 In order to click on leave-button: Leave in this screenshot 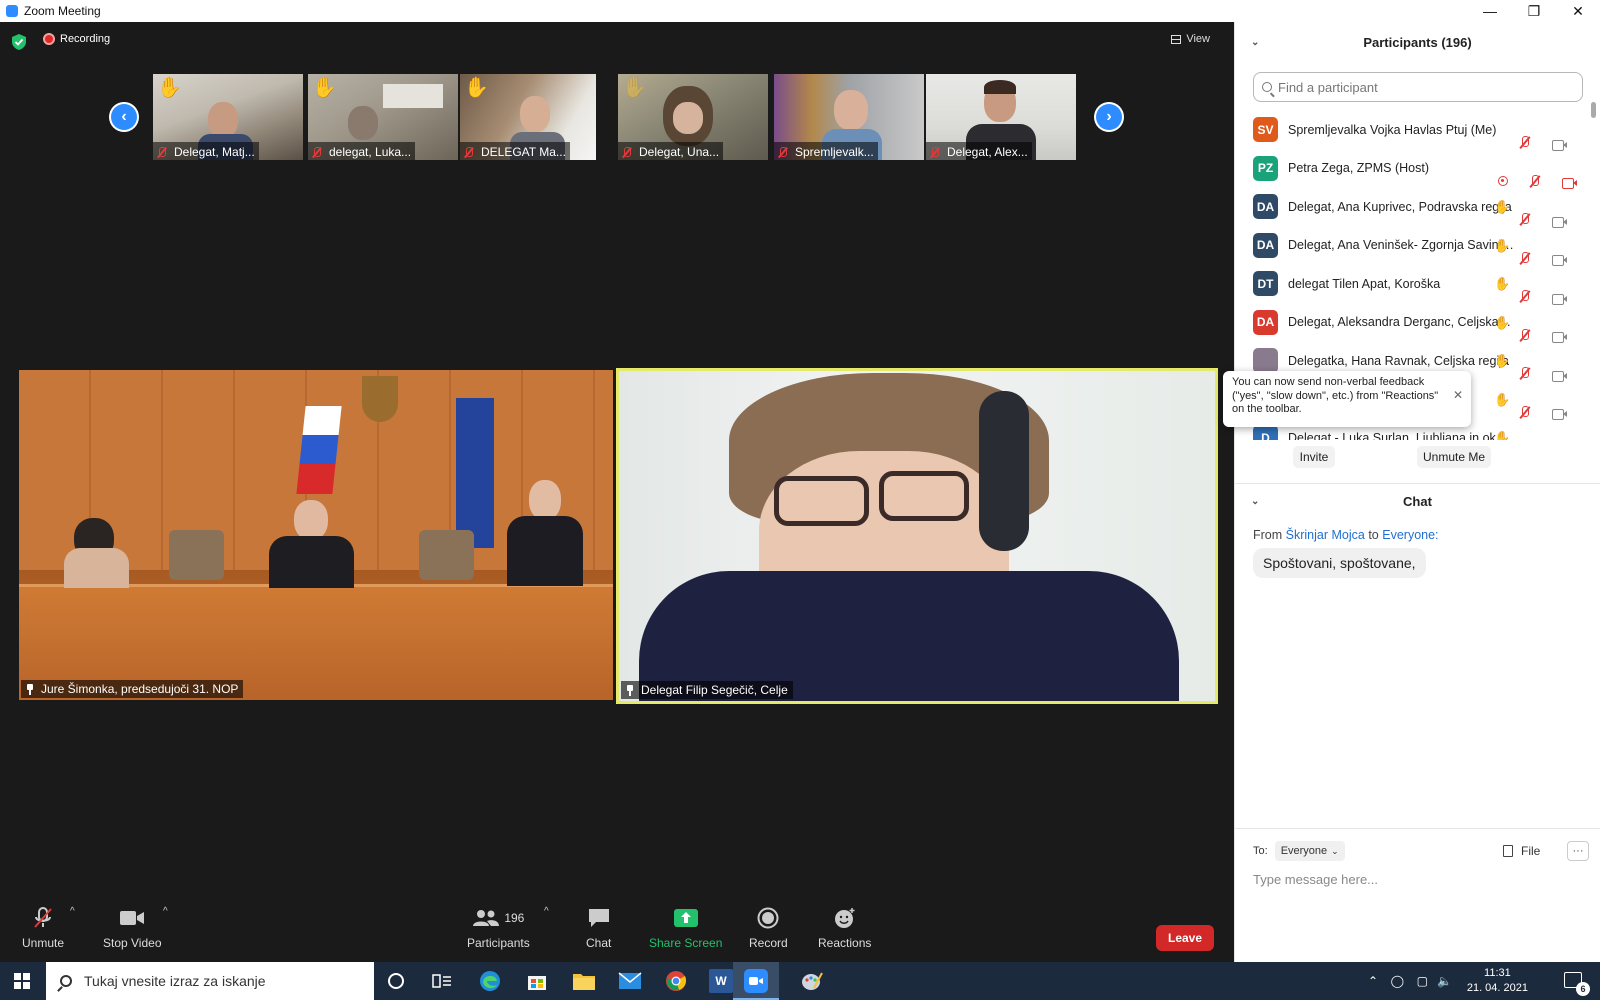, I will do `click(1185, 938)`.